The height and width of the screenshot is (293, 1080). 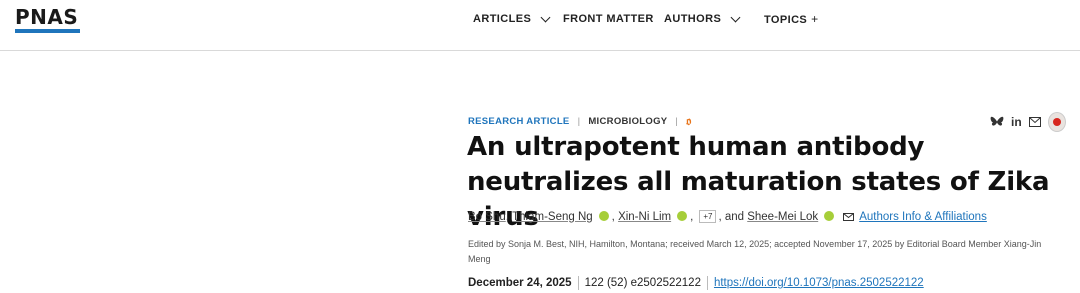 I want to click on article-meta-row: RESEARCH ARTICLE | MICROBIOLOGY | 𝔬, so click(x=580, y=121).